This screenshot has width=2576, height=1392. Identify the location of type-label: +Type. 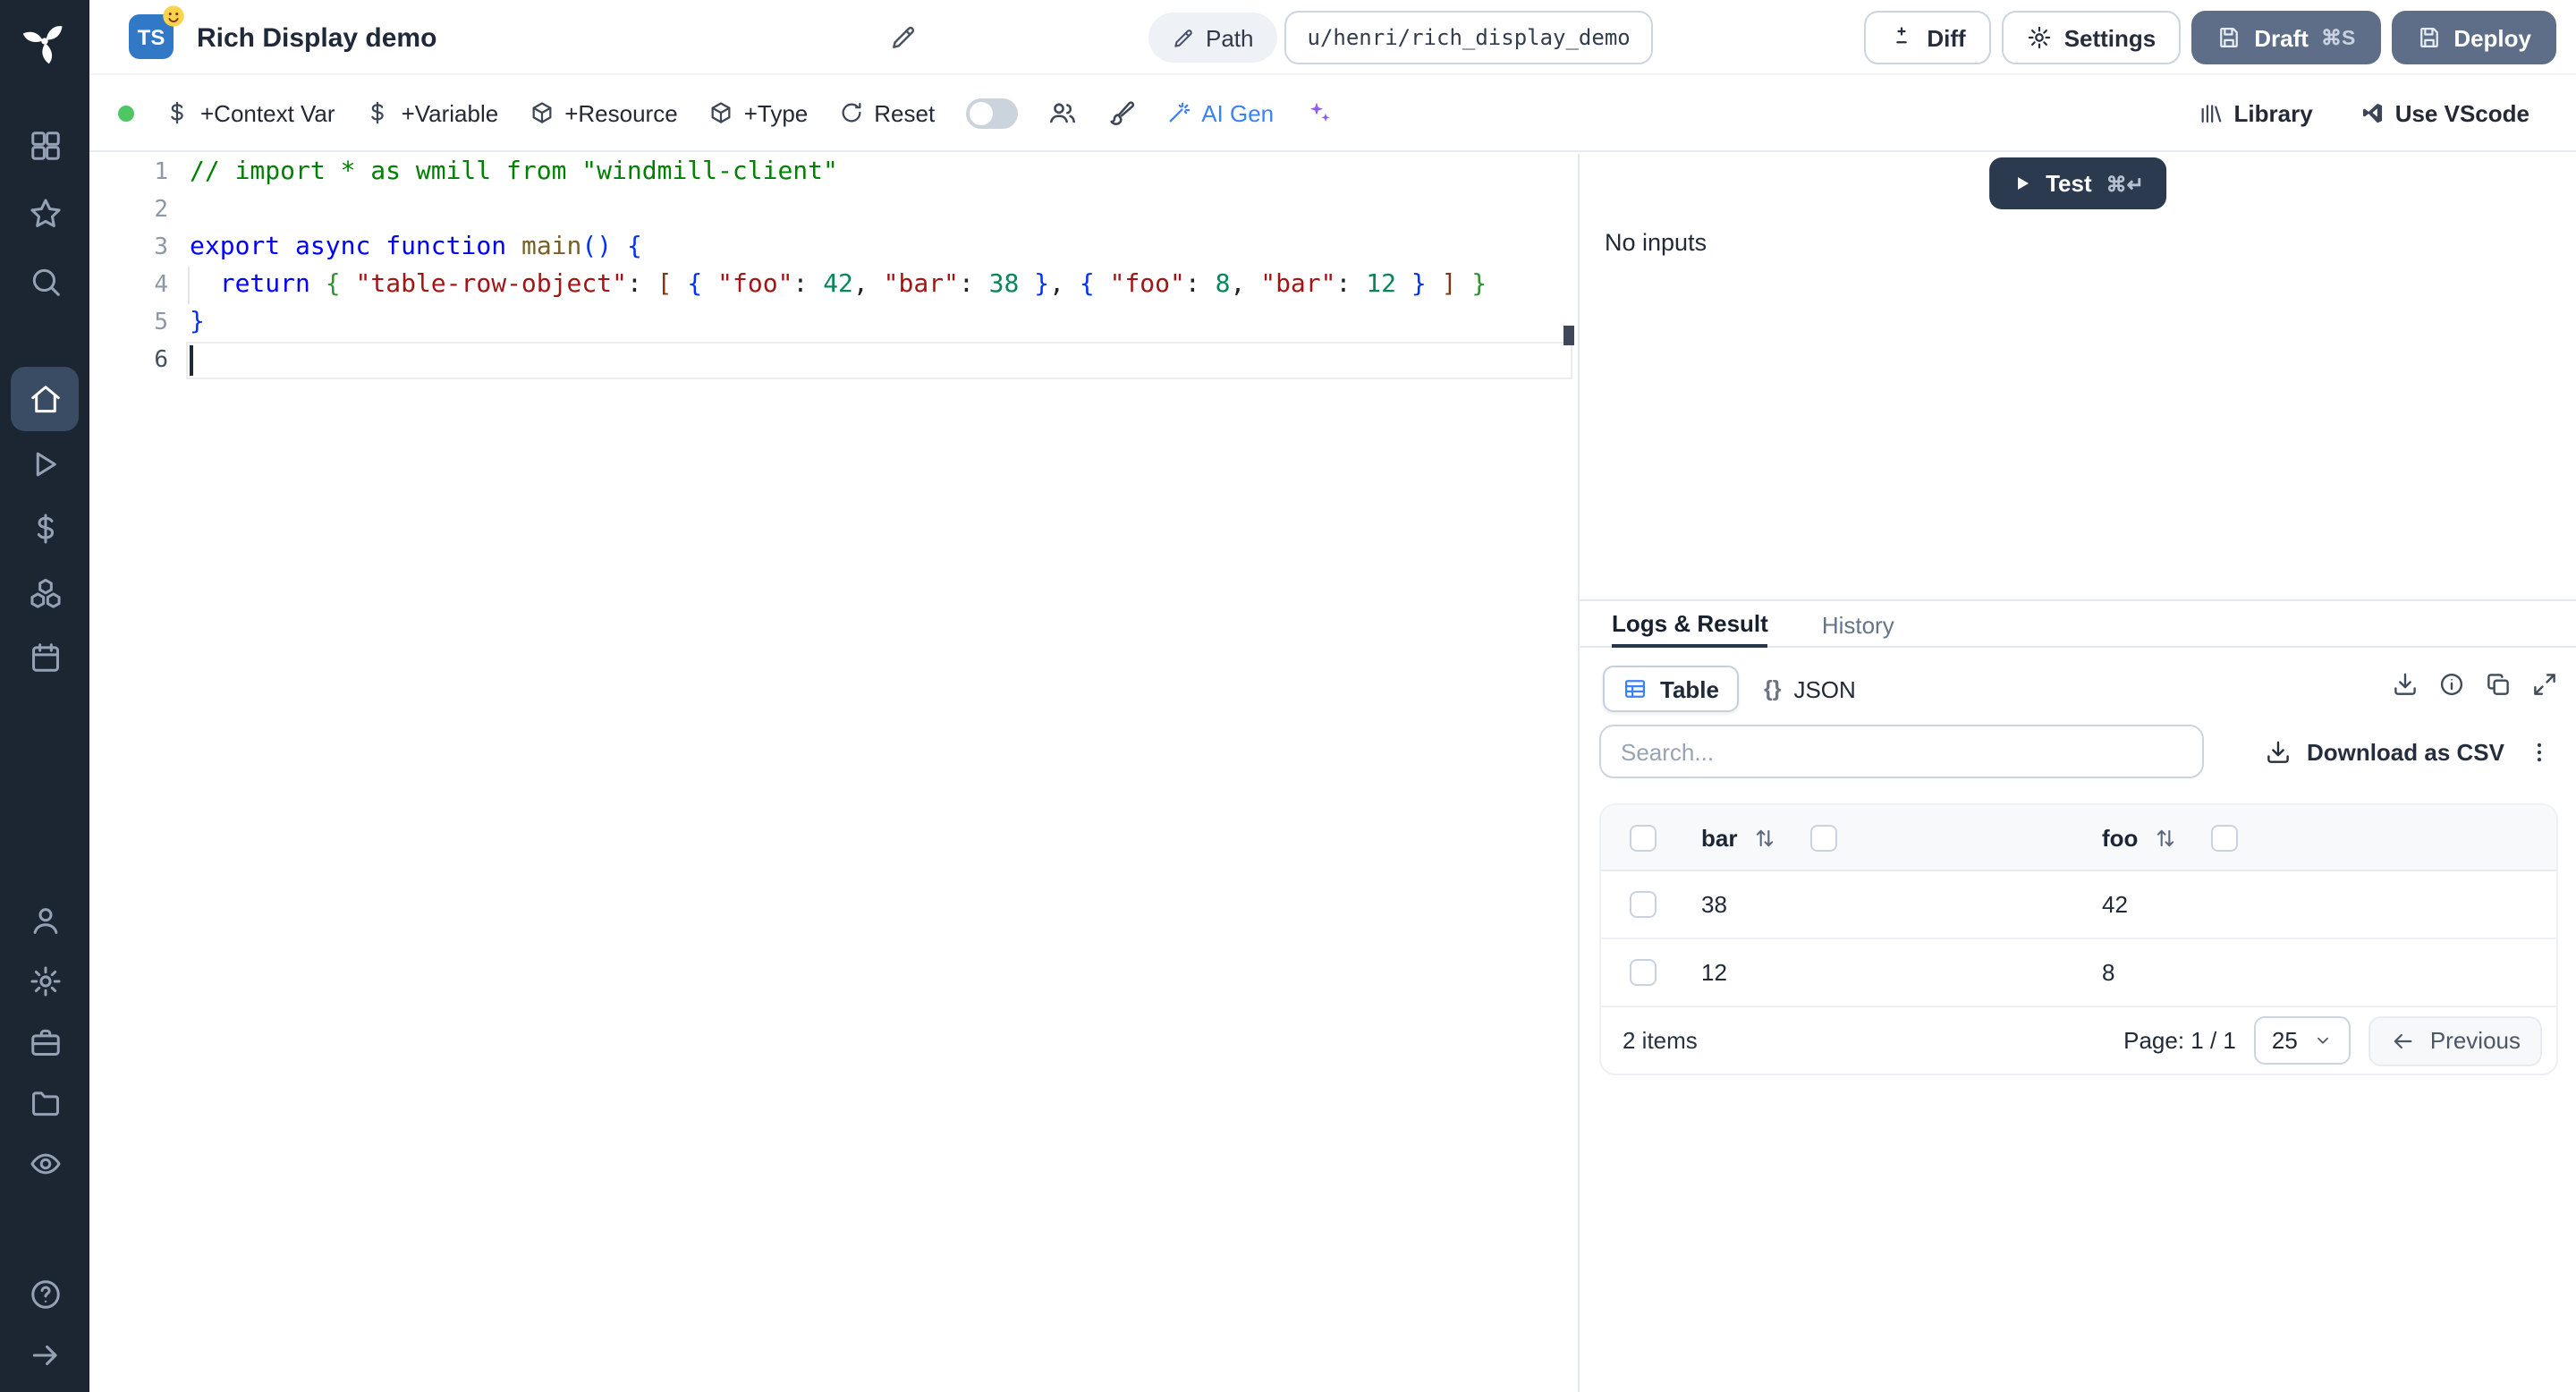
(776, 112).